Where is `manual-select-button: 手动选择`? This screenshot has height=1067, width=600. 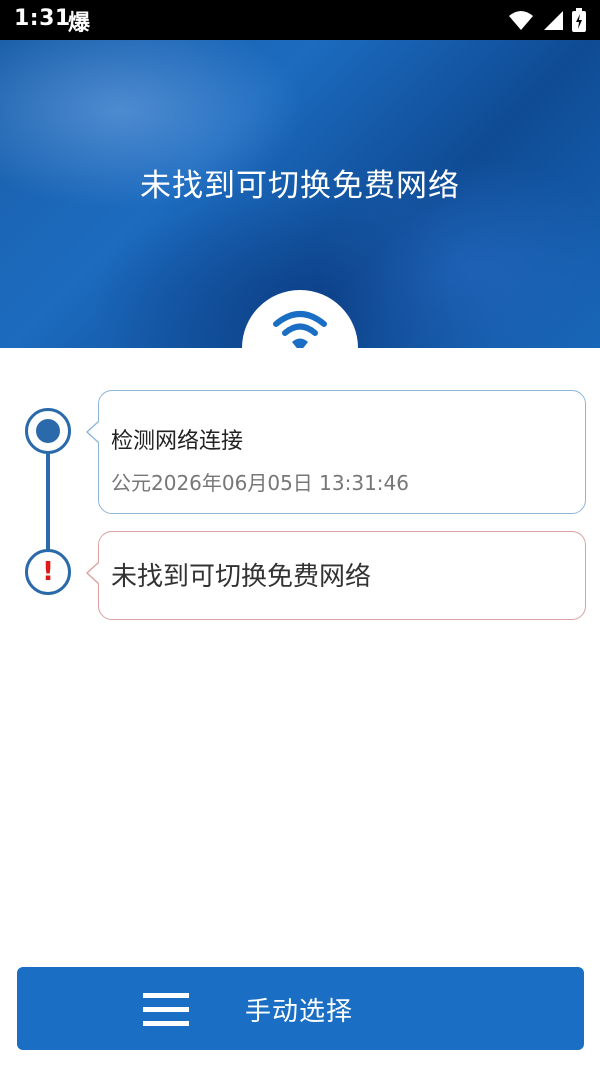 manual-select-button: 手动选择 is located at coordinates (300, 1008).